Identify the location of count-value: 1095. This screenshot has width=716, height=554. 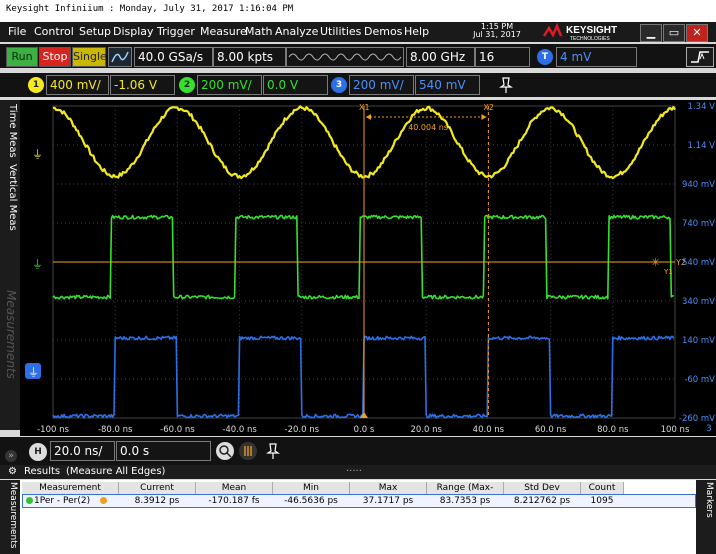
(602, 501).